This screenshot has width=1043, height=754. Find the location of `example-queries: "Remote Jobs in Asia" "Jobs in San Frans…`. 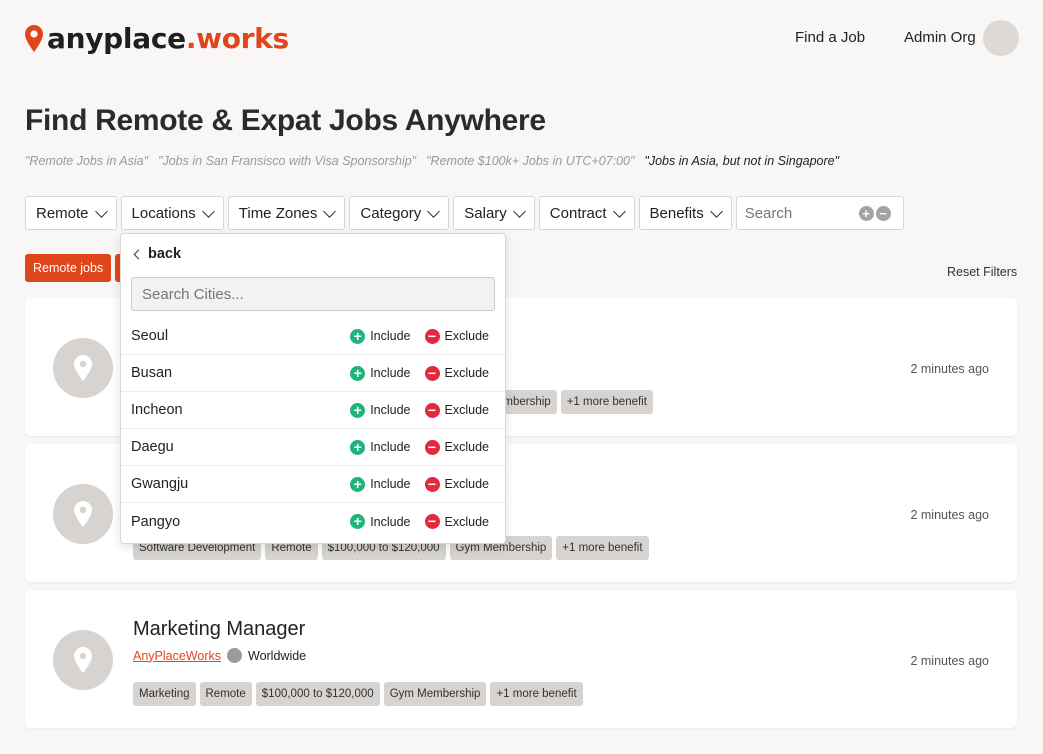

example-queries: "Remote Jobs in Asia" "Jobs in San Frans… is located at coordinates (432, 161).